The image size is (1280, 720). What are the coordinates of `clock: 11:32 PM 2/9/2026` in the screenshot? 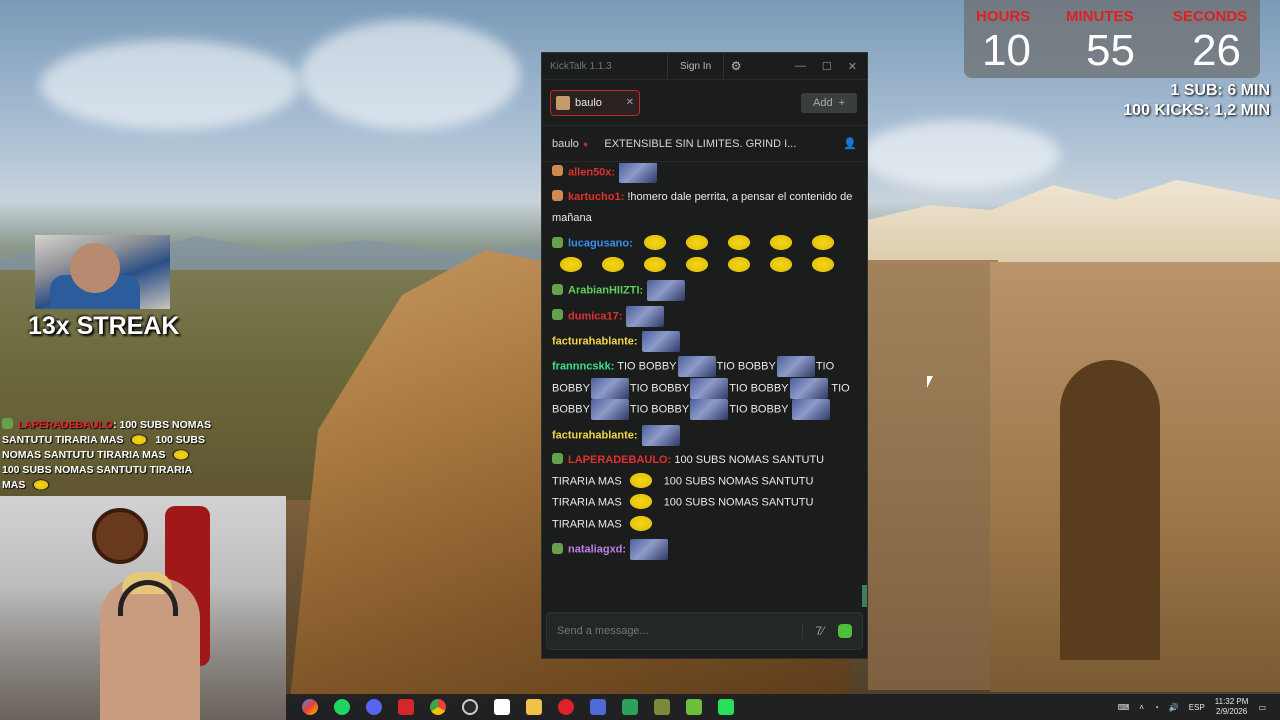 It's located at (1232, 707).